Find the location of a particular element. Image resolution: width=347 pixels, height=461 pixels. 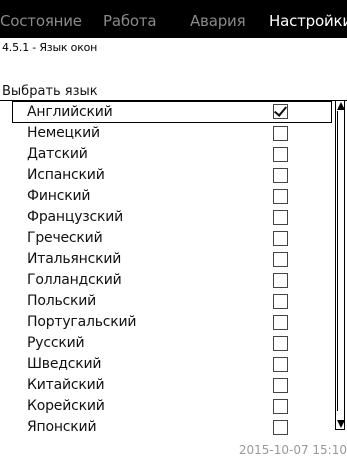

language-row: Корейский is located at coordinates (167, 406).